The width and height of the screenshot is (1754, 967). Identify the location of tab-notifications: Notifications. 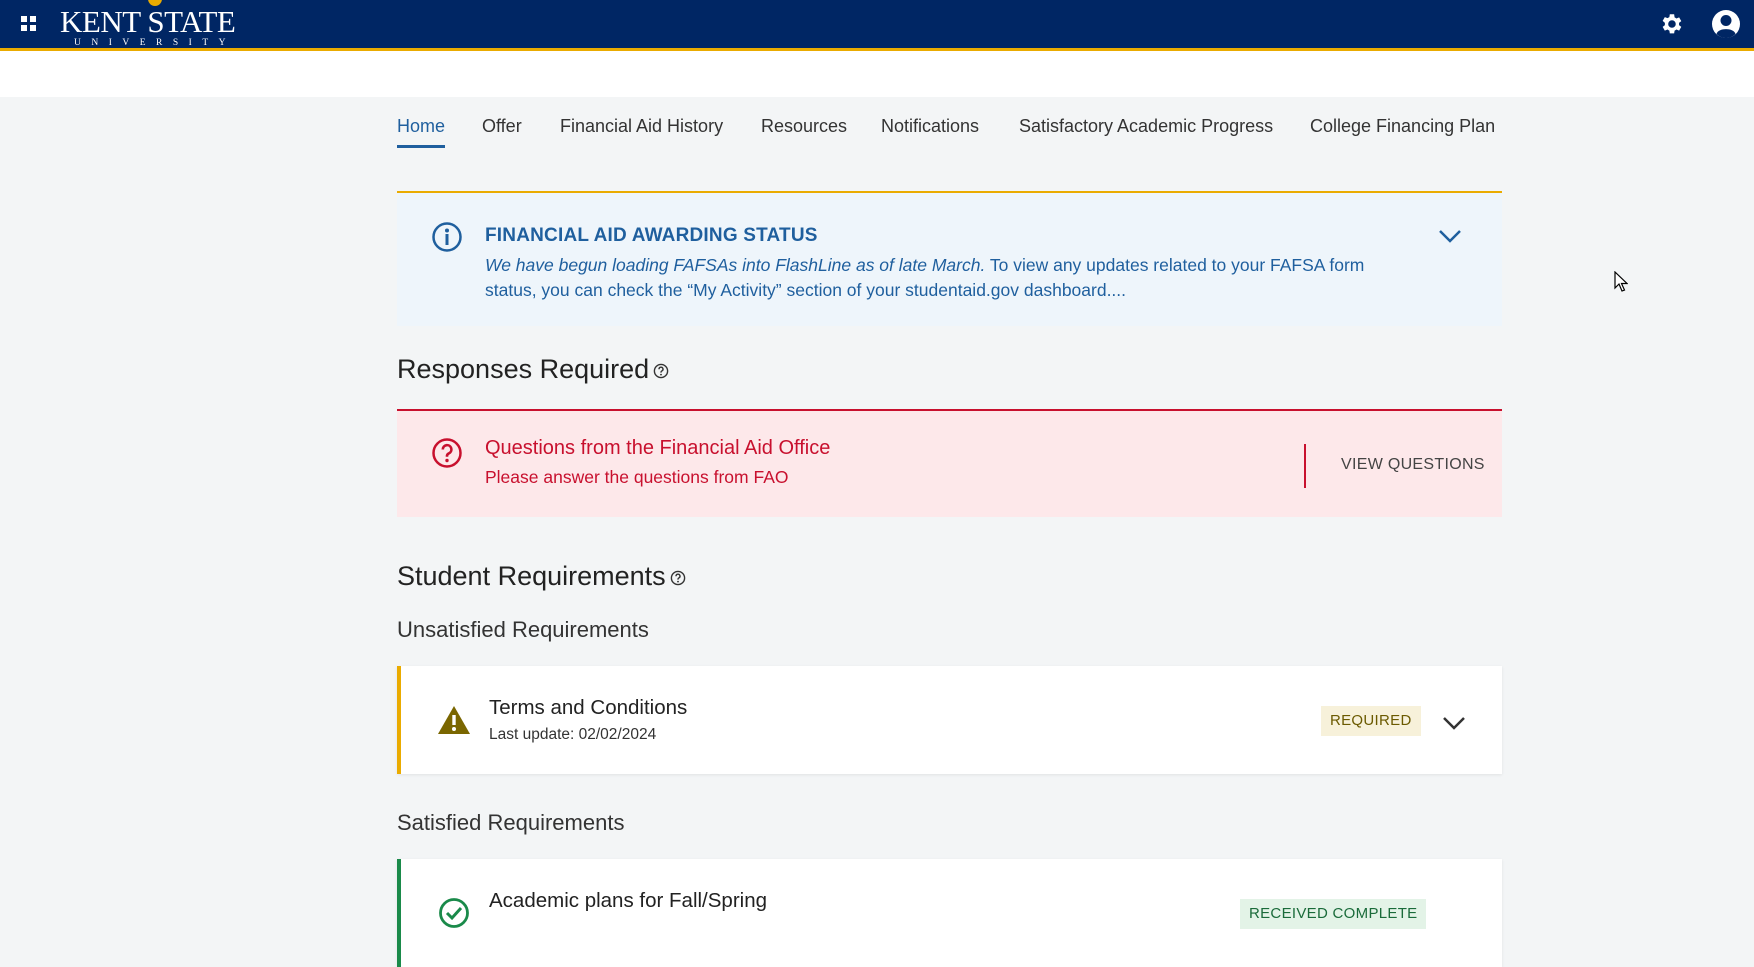
(930, 130).